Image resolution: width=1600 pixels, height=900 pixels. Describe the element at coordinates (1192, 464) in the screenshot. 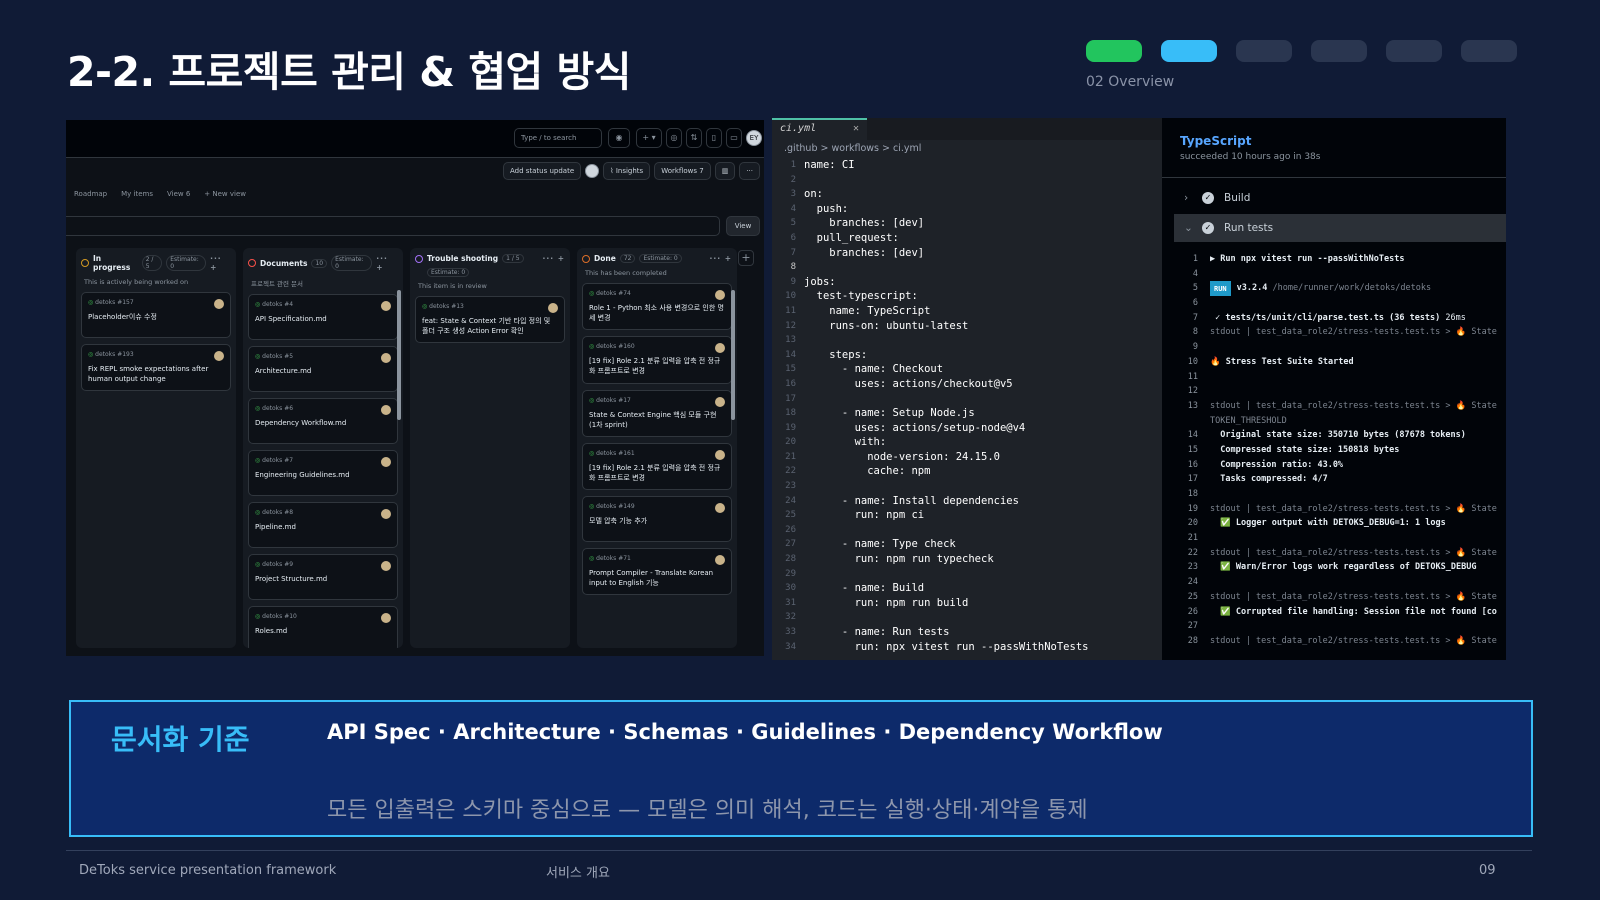

I see `log-line-number: 16` at that location.